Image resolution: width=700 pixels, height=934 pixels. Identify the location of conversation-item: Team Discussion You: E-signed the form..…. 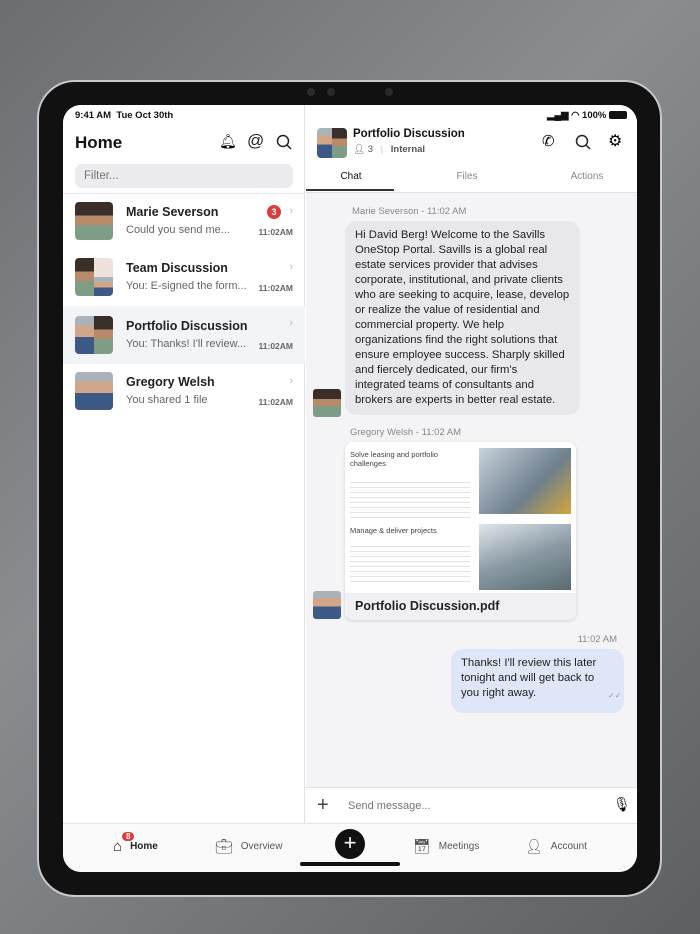
(184, 278).